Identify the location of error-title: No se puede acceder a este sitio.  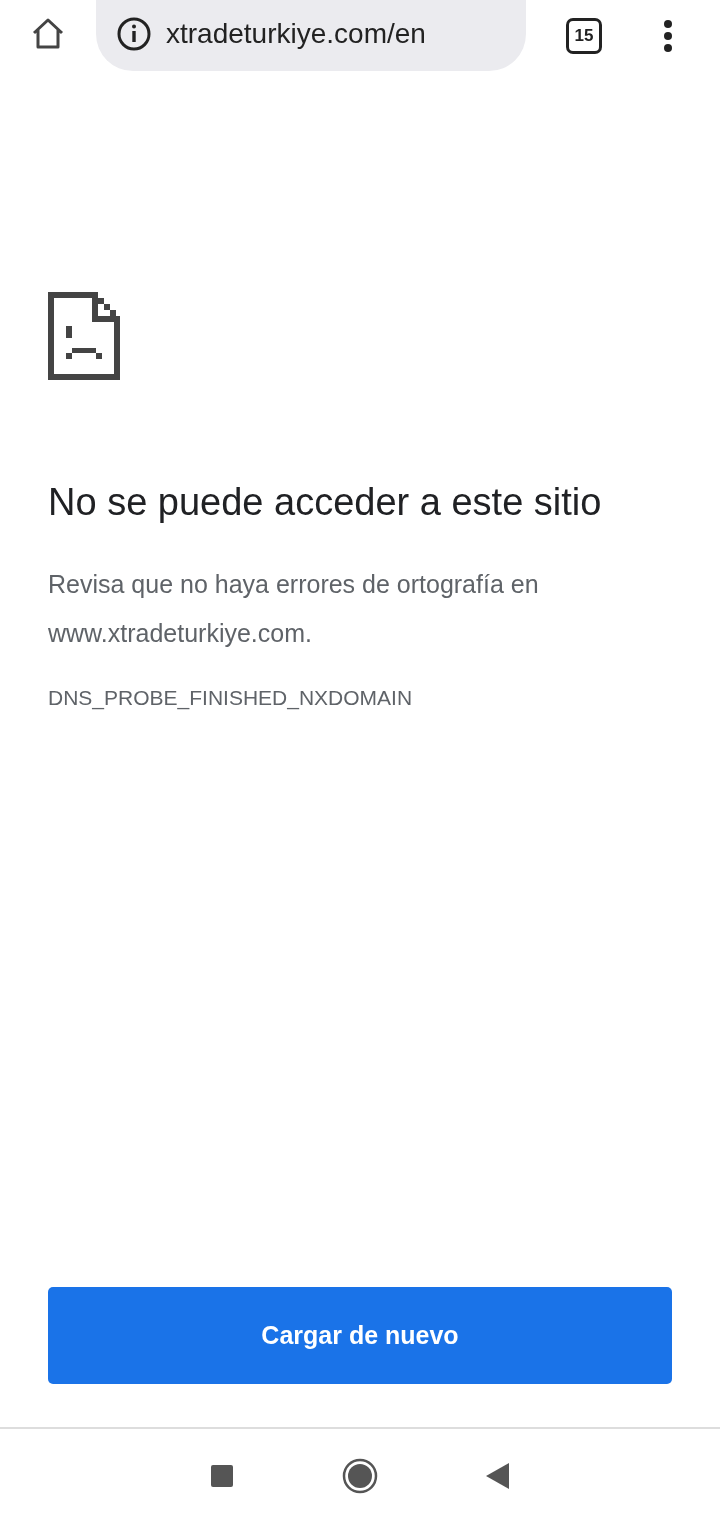
(325, 502).